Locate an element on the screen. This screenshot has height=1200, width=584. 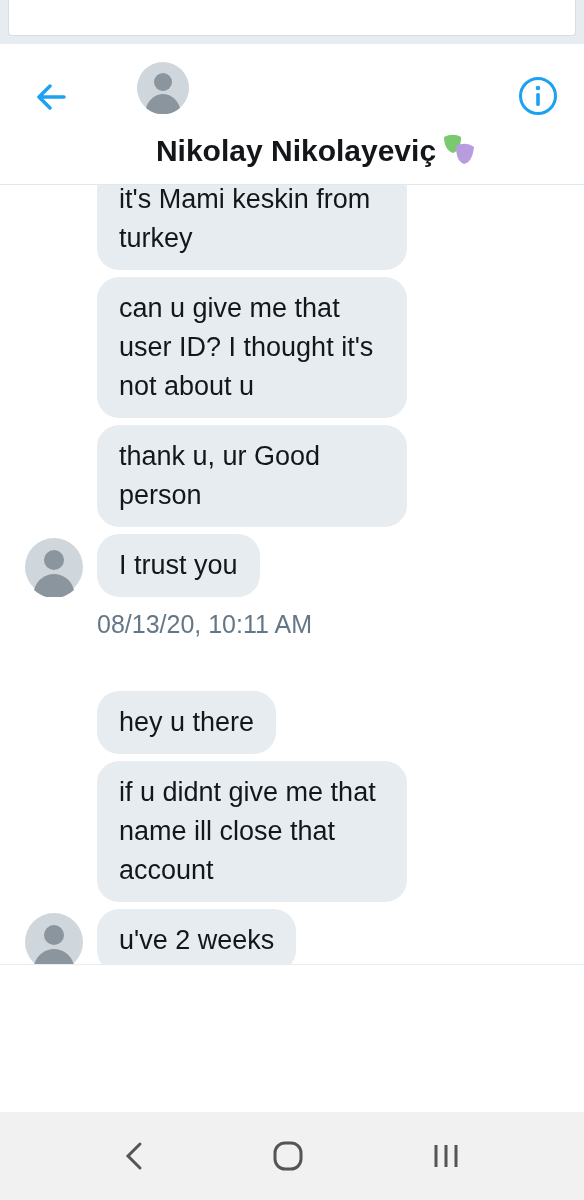
timestamp: 08/13/20, 10:11 AM is located at coordinates (204, 624).